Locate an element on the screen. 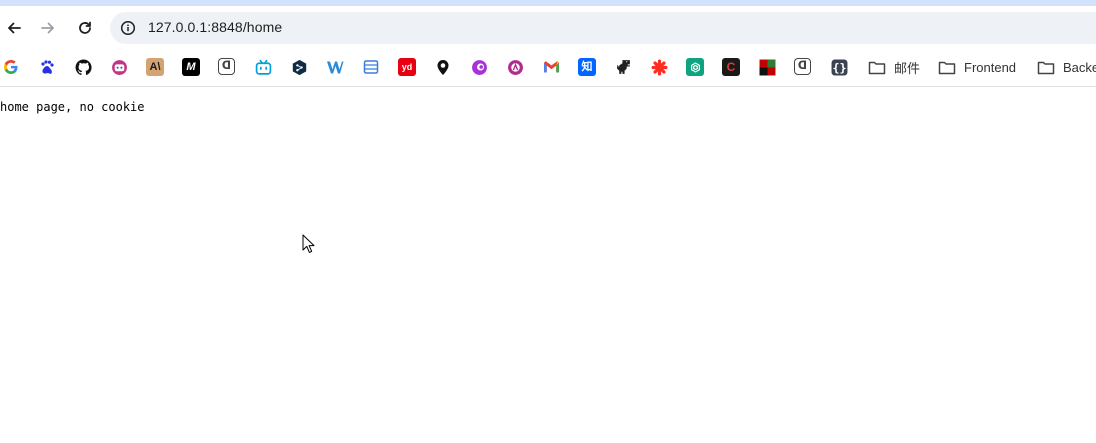 Image resolution: width=1096 pixels, height=443 pixels. dino-icon is located at coordinates (623, 67).